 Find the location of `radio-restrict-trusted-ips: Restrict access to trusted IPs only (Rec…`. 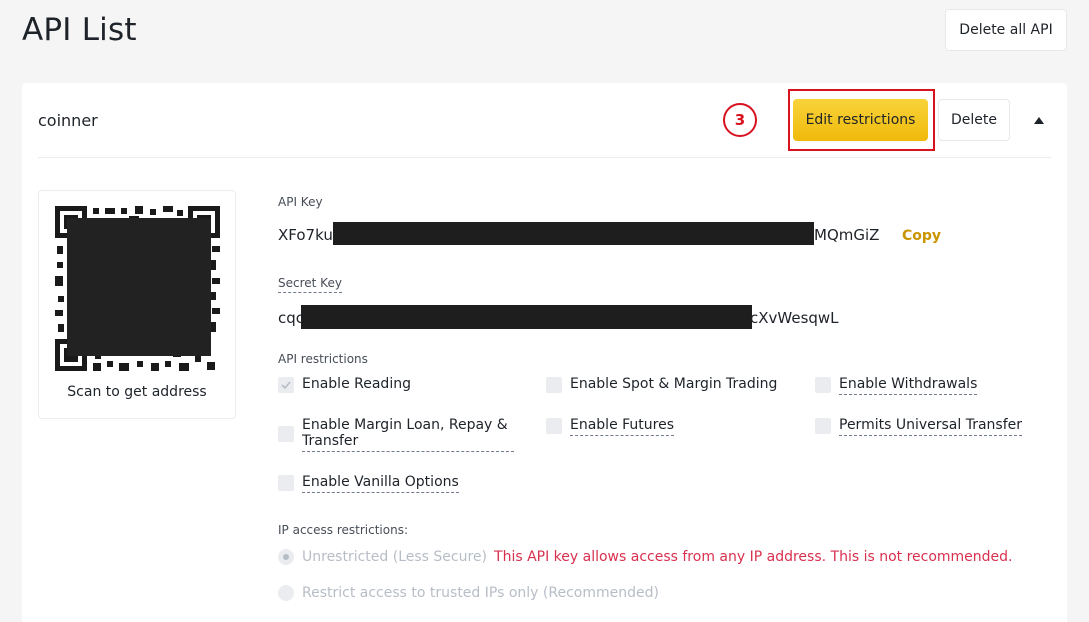

radio-restrict-trusted-ips: Restrict access to trusted IPs only (Rec… is located at coordinates (468, 593).